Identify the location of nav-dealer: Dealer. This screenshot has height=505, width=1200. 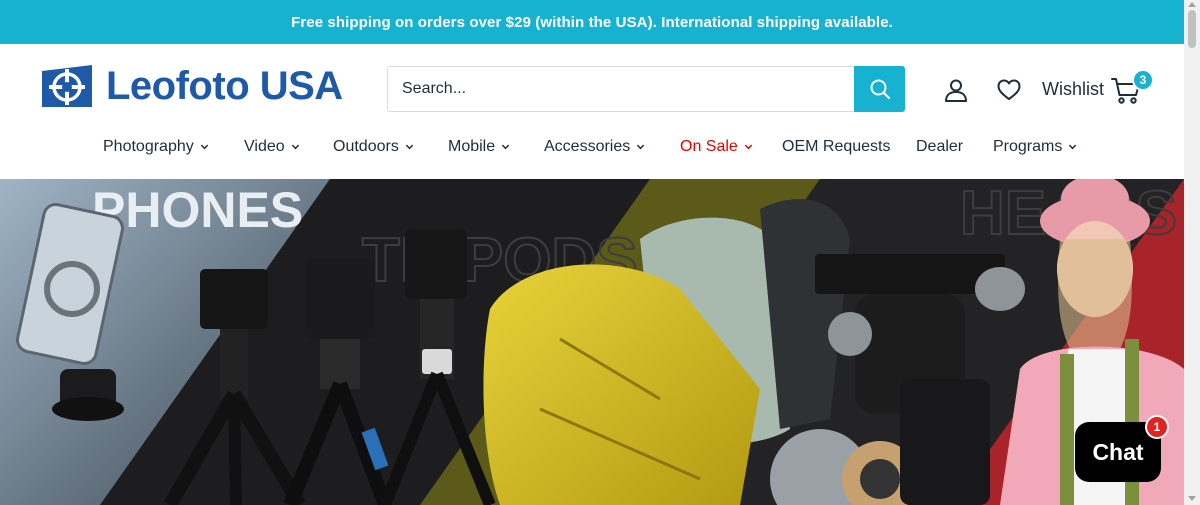
(939, 146).